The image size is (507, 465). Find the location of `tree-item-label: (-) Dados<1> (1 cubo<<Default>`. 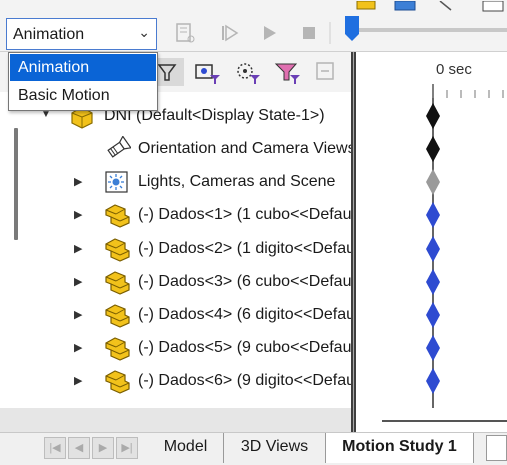

tree-item-label: (-) Dados<1> (1 cubo<<Default> is located at coordinates (245, 215).